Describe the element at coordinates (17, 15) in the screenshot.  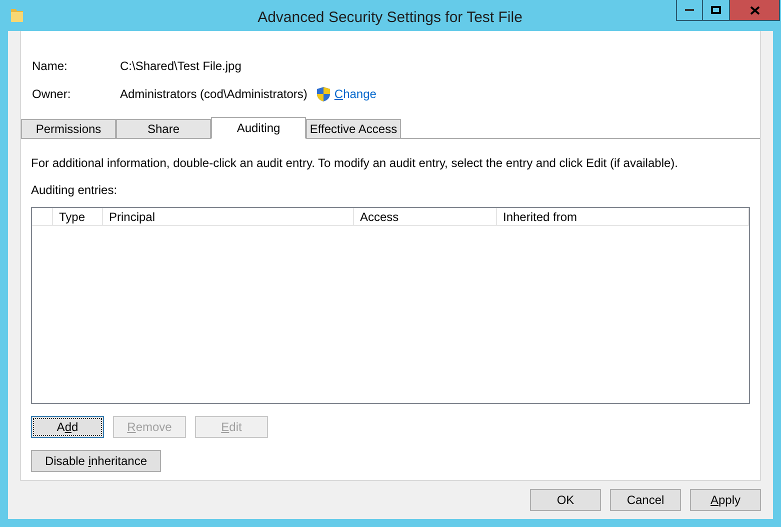
I see `folder-icon` at that location.